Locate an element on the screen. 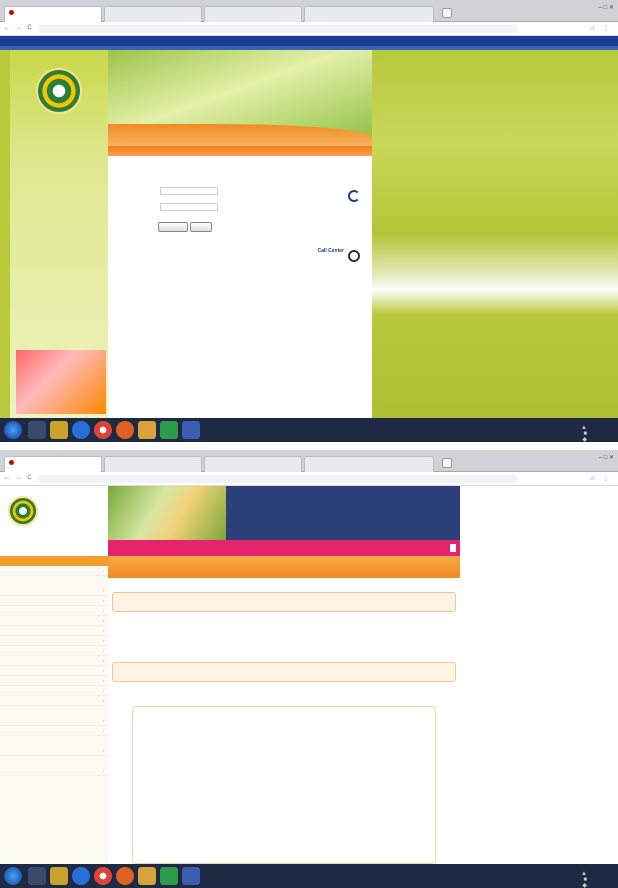 This screenshot has height=888, width=618. phone-icon is located at coordinates (354, 196).